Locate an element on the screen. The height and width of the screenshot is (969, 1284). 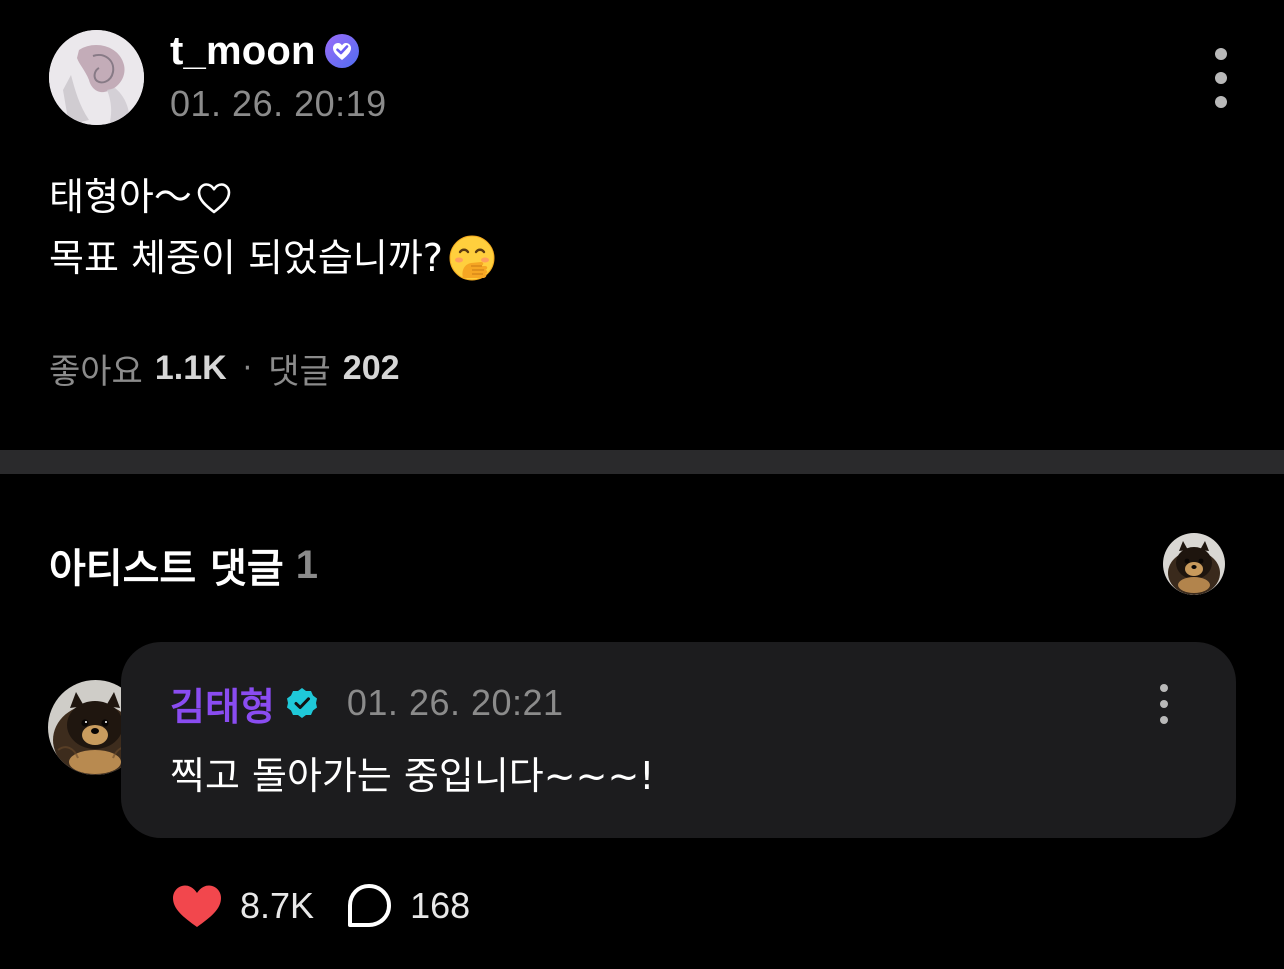
post-line: 태형아～ is located at coordinates (273, 197).